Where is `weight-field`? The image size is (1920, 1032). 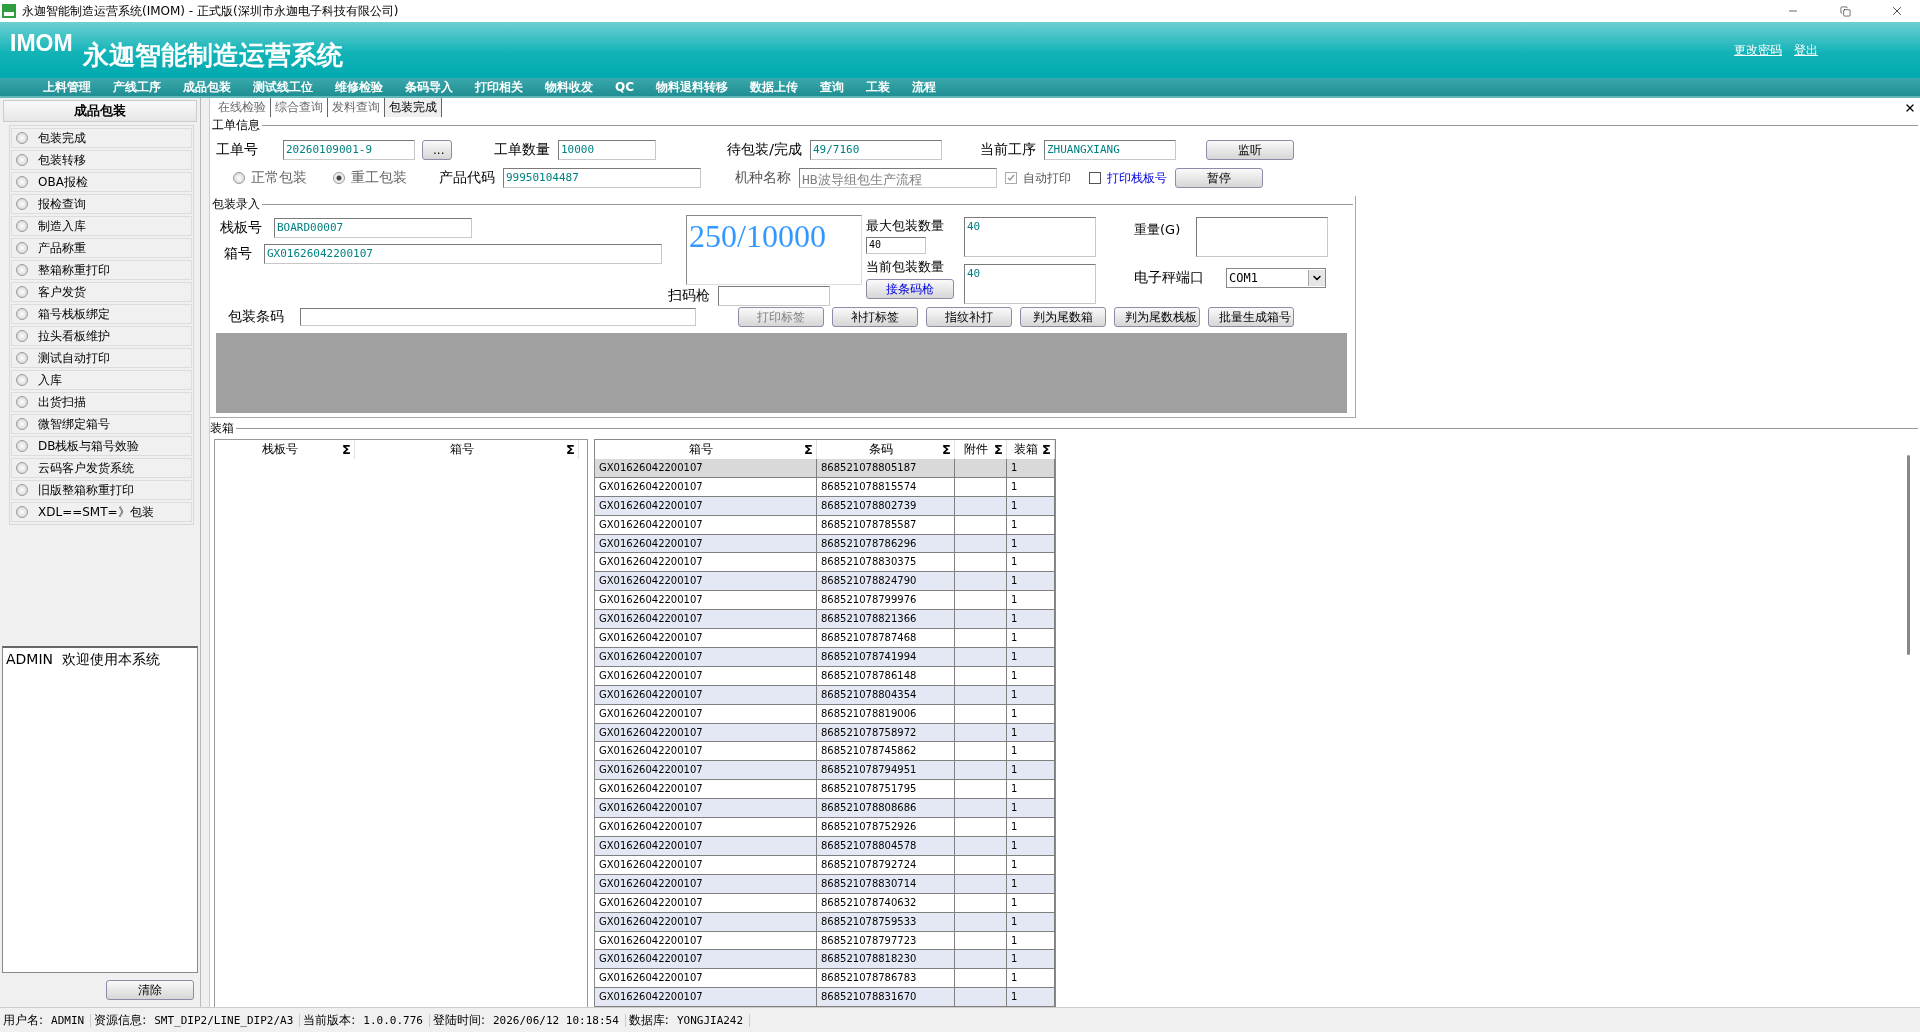
weight-field is located at coordinates (1262, 237).